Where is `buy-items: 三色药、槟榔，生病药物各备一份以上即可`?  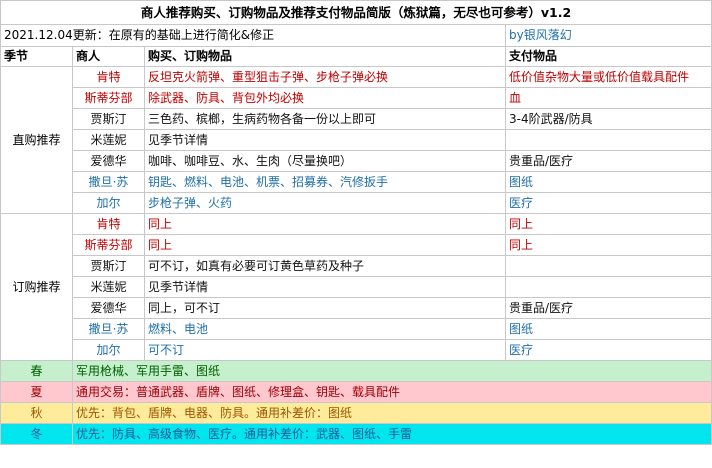 buy-items: 三色药、槟榔，生病药物各备一份以上即可 is located at coordinates (325, 119).